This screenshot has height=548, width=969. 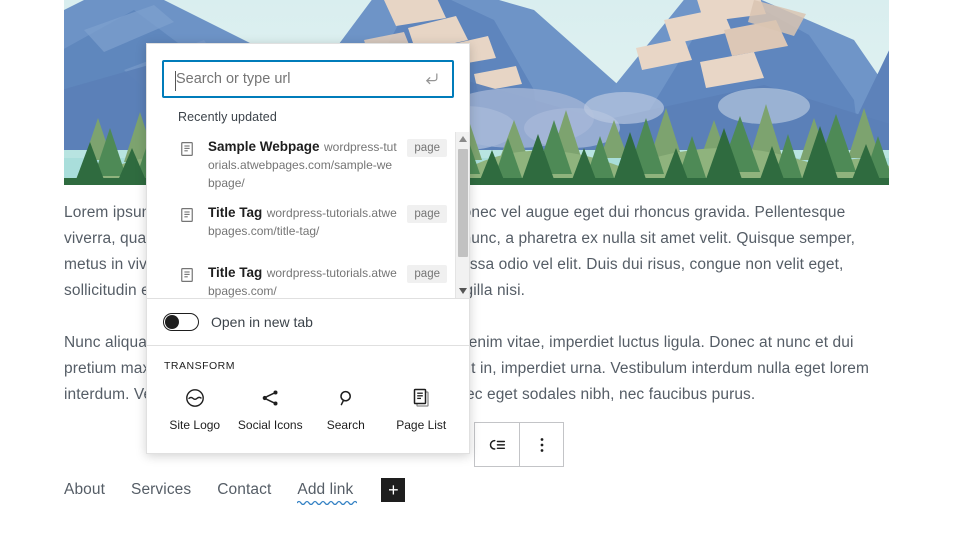 What do you see at coordinates (463, 203) in the screenshot?
I see `scrollbar-thumb` at bounding box center [463, 203].